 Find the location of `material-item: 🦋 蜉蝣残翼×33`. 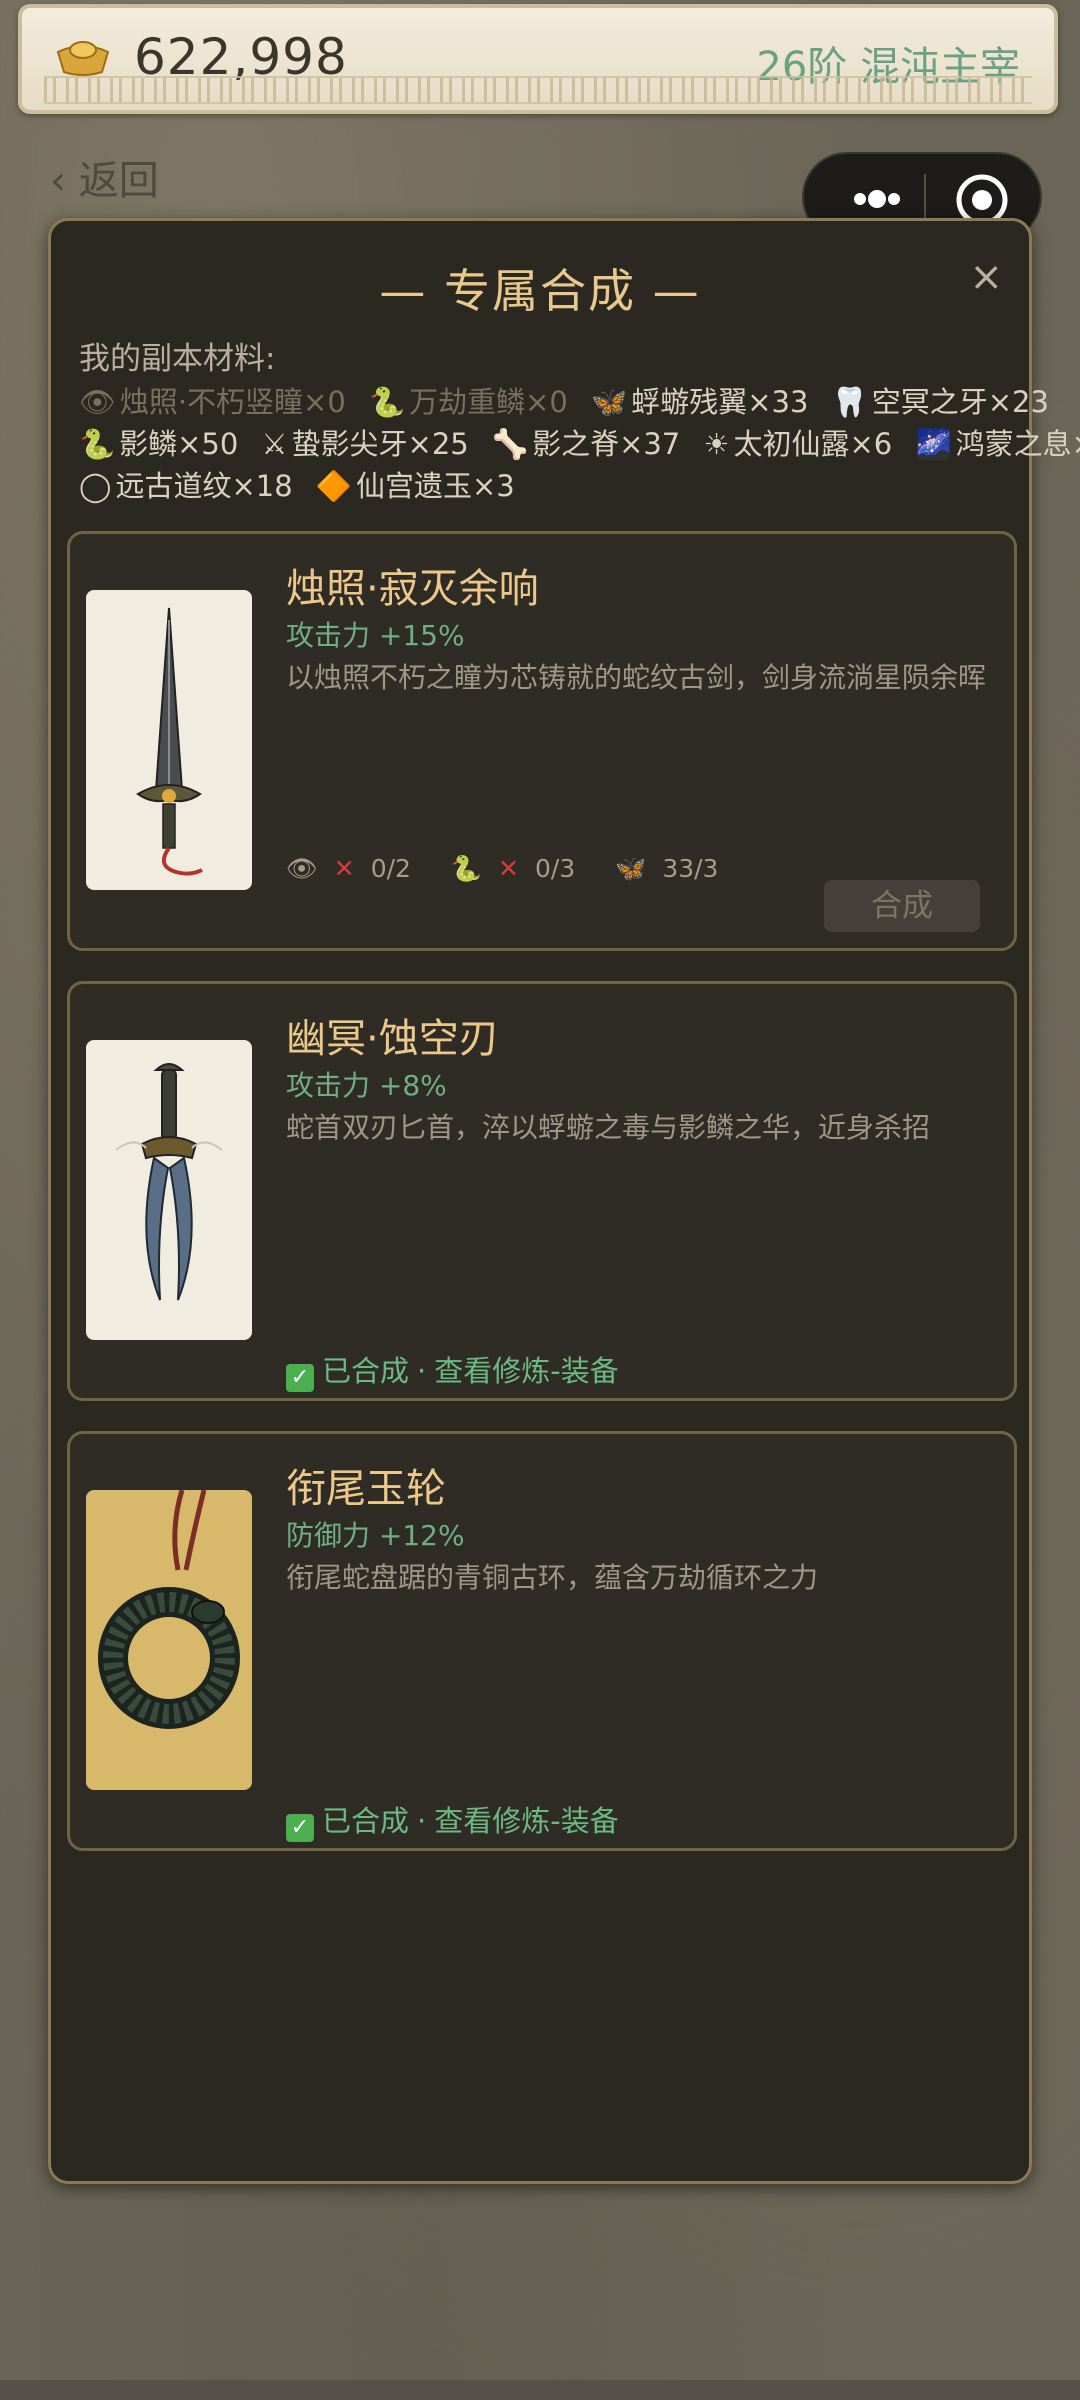

material-item: 🦋 蜉蝣残翼×33 is located at coordinates (700, 402).